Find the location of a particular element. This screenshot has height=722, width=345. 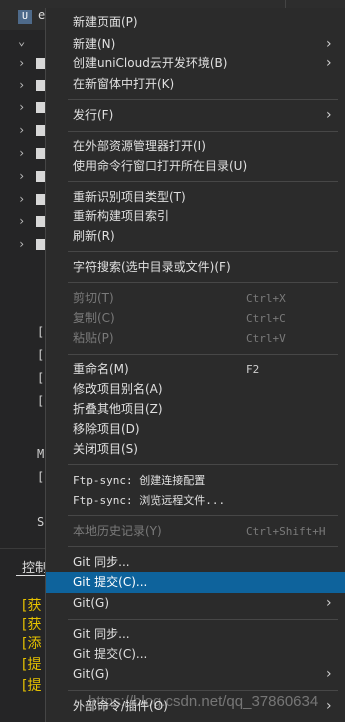

menu-item-new-page: 新建页面(P) is located at coordinates (195, 22).